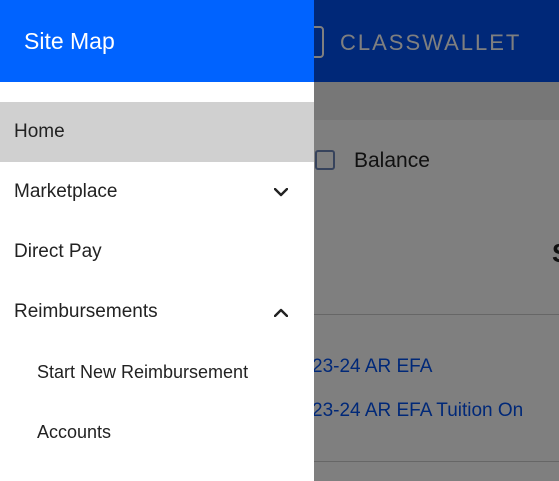 Image resolution: width=559 pixels, height=481 pixels. Describe the element at coordinates (281, 192) in the screenshot. I see `chevron-down-icon` at that location.